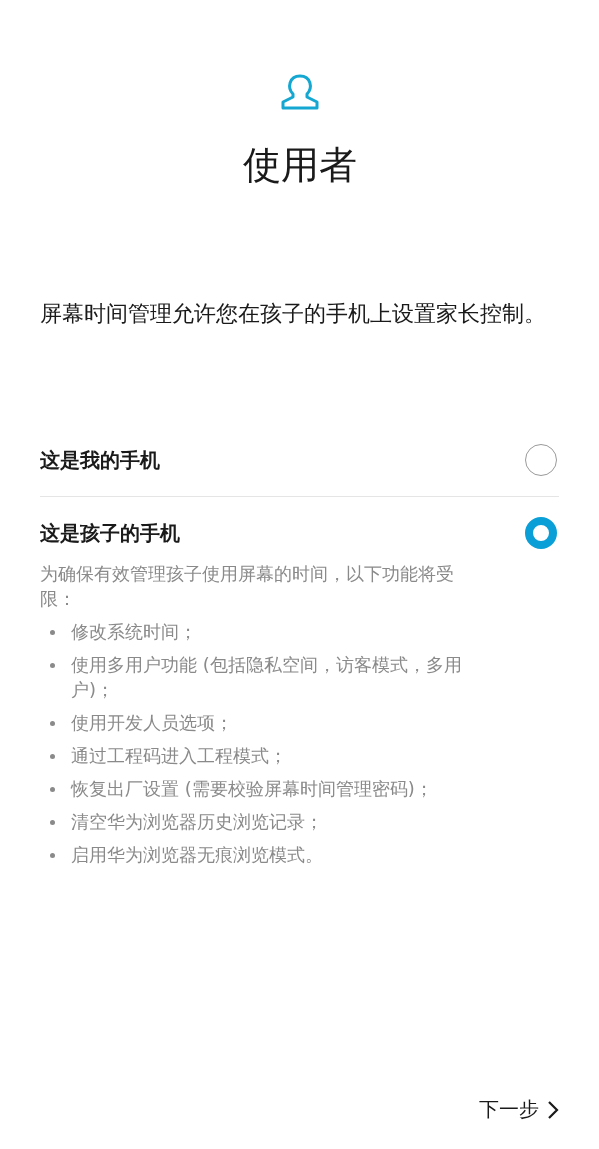 Image resolution: width=599 pixels, height=1149 pixels. Describe the element at coordinates (197, 822) in the screenshot. I see `restriction-item: 清空华为浏览器历史浏览记录；` at that location.